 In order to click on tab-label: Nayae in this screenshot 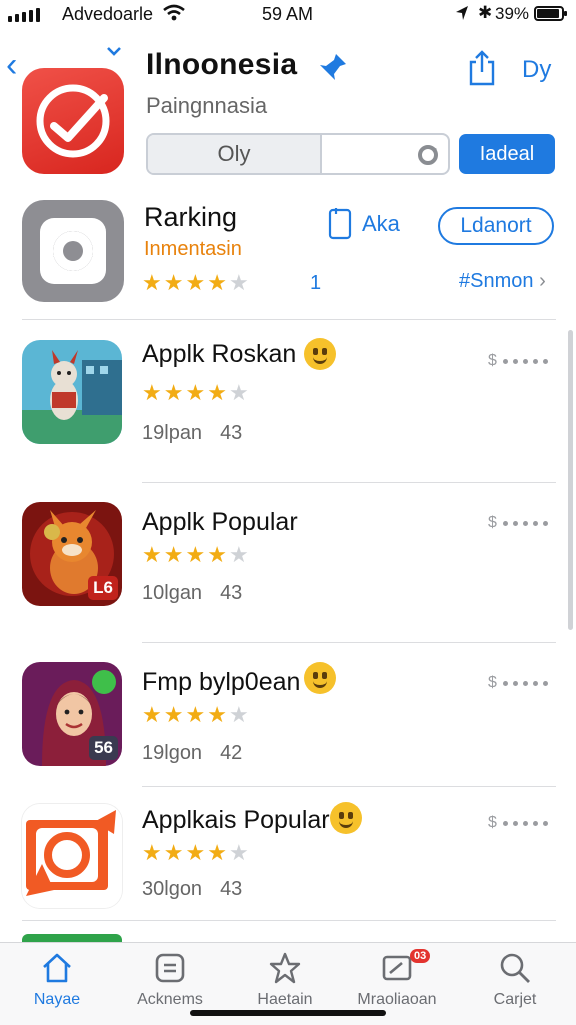, I will do `click(57, 999)`.